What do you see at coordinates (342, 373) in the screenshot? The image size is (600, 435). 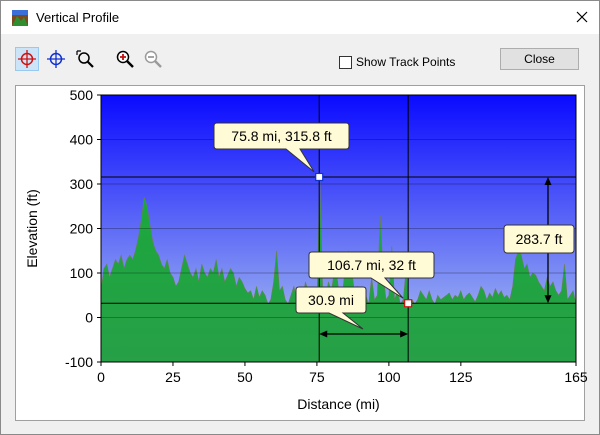 I see `x-axis-ticks: 0 25 50 75 100 125 165` at bounding box center [342, 373].